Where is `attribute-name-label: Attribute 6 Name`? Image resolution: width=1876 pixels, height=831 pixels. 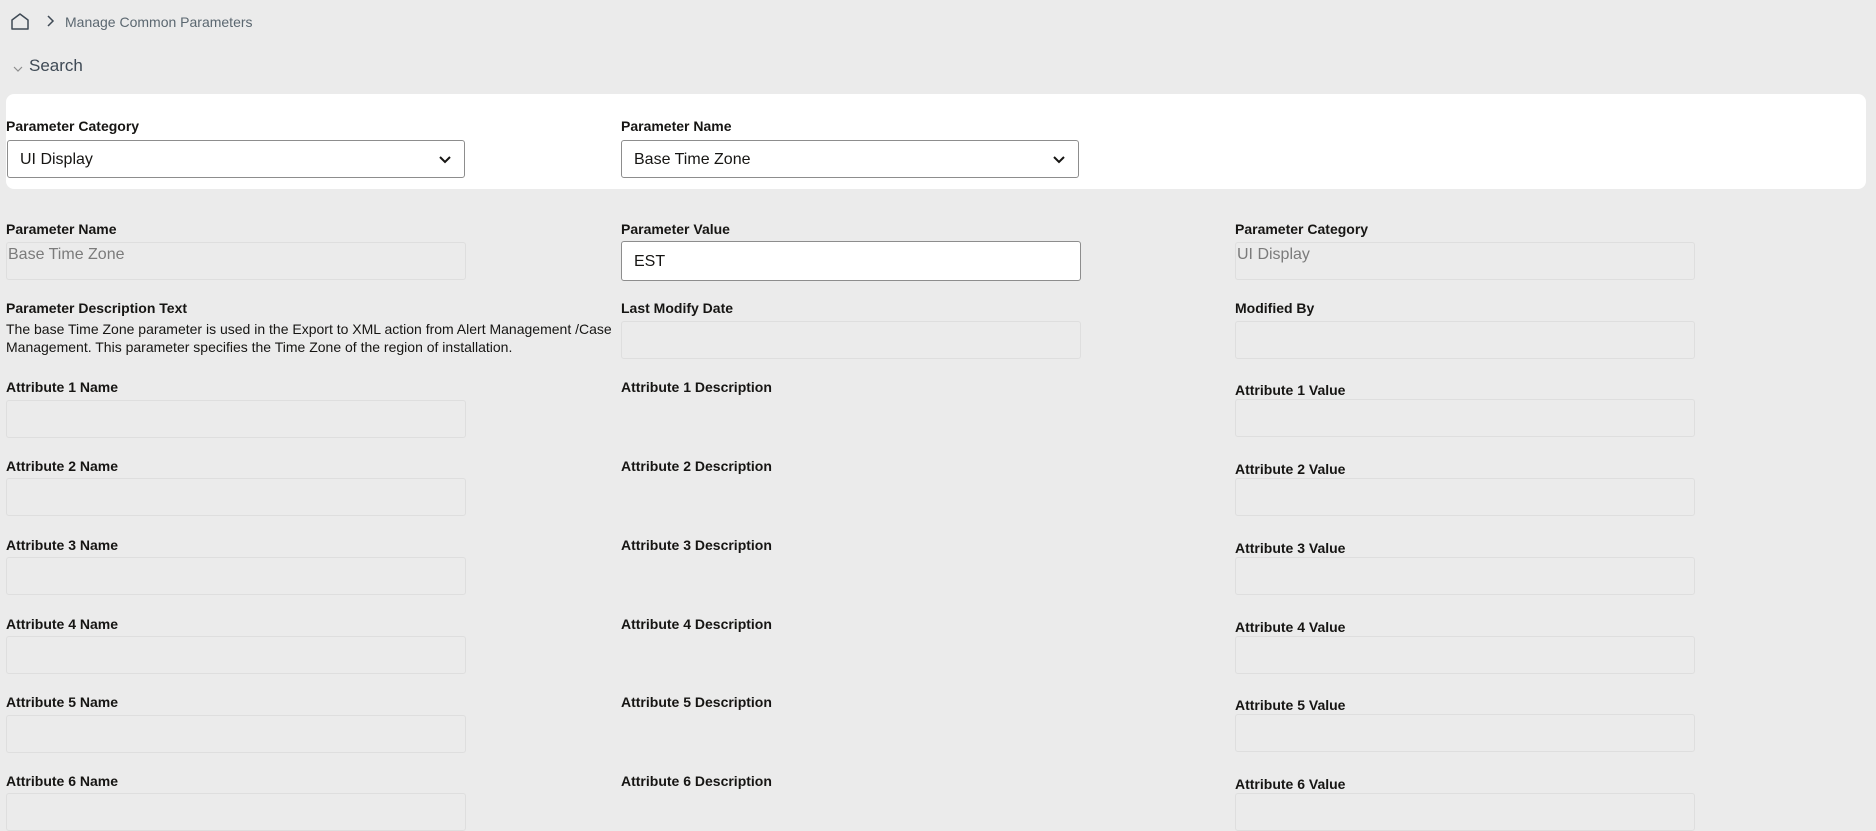
attribute-name-label: Attribute 6 Name is located at coordinates (62, 781).